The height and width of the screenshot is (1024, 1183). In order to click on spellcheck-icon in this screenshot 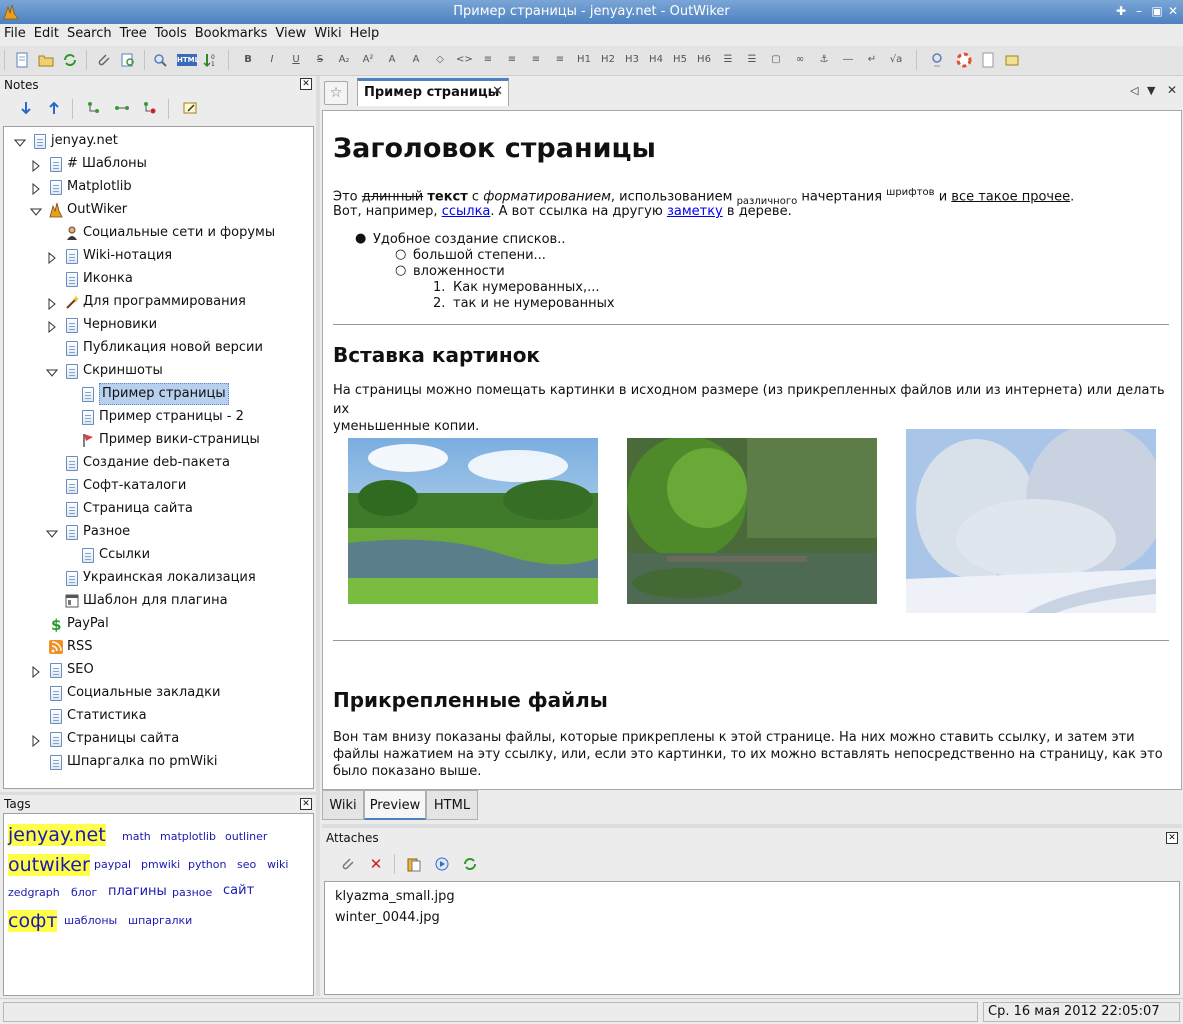, I will do `click(938, 60)`.